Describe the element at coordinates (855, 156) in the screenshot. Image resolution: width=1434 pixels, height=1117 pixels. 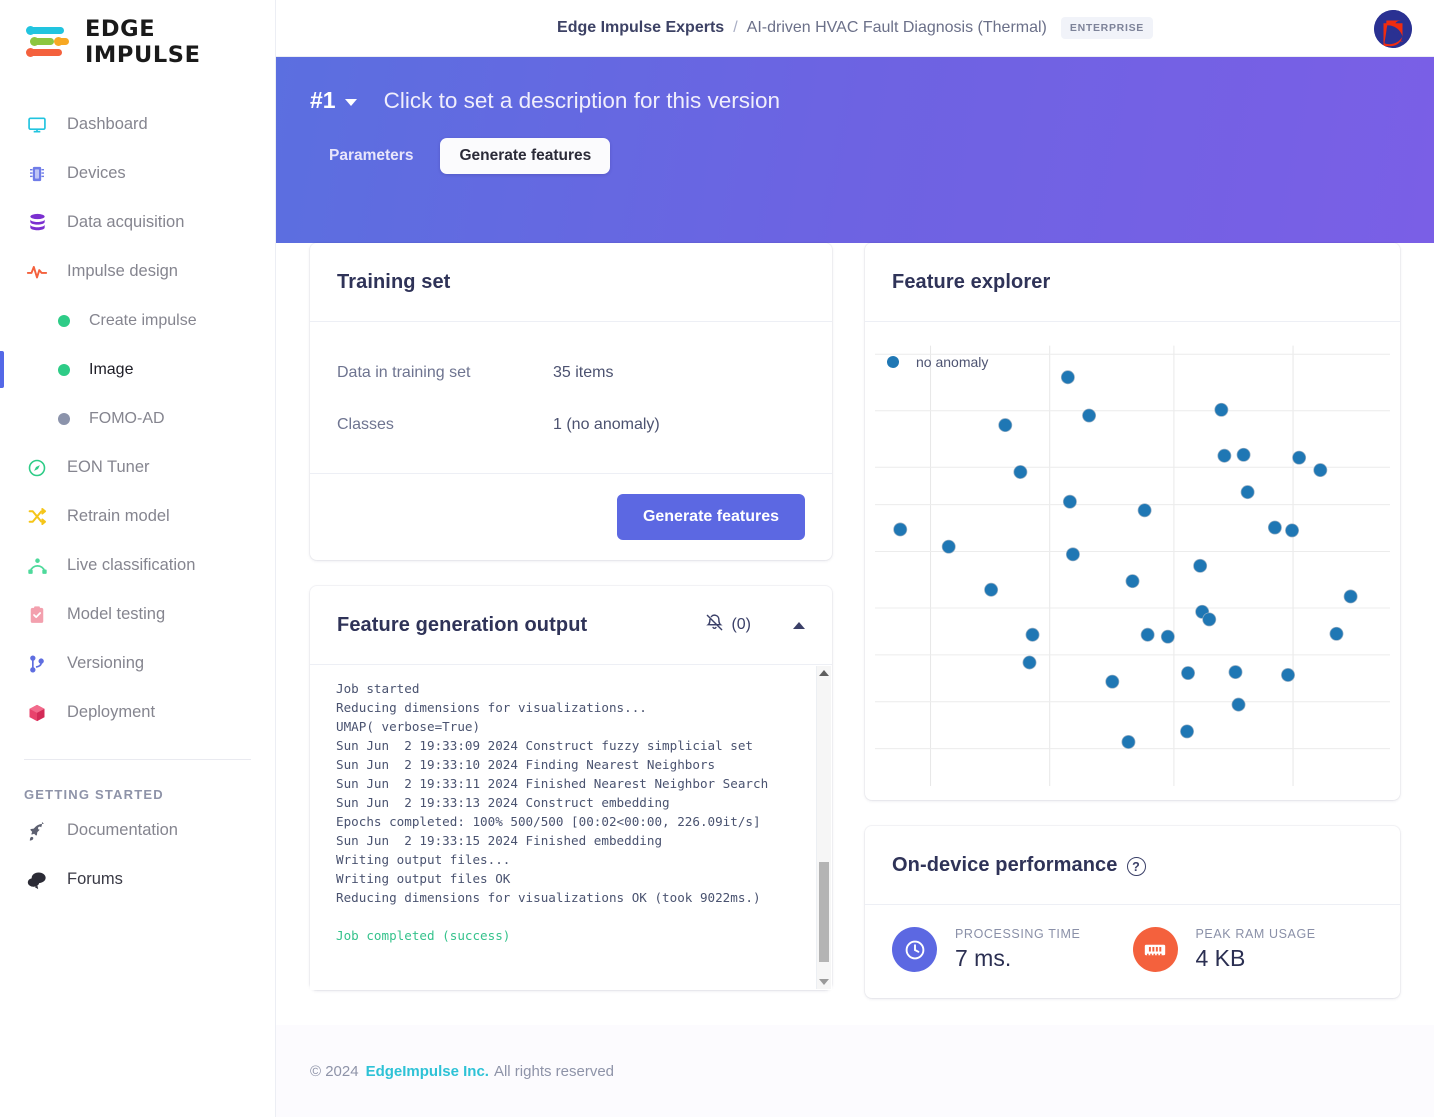
I see `tabs: Parameters Generate features` at that location.